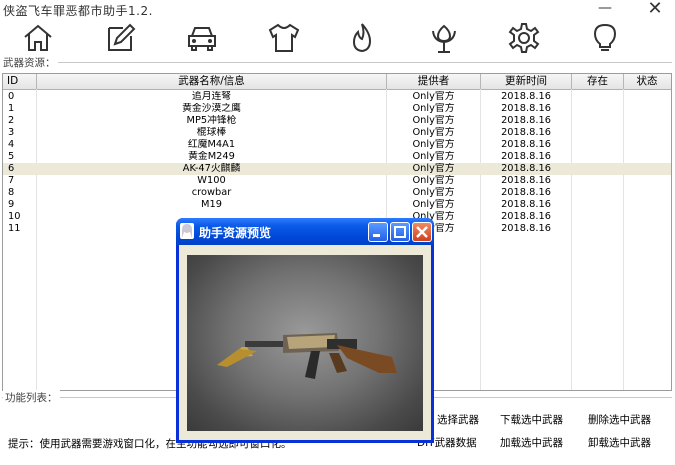 The image size is (675, 465). What do you see at coordinates (598, 81) in the screenshot?
I see `column-header-exists: 存在` at bounding box center [598, 81].